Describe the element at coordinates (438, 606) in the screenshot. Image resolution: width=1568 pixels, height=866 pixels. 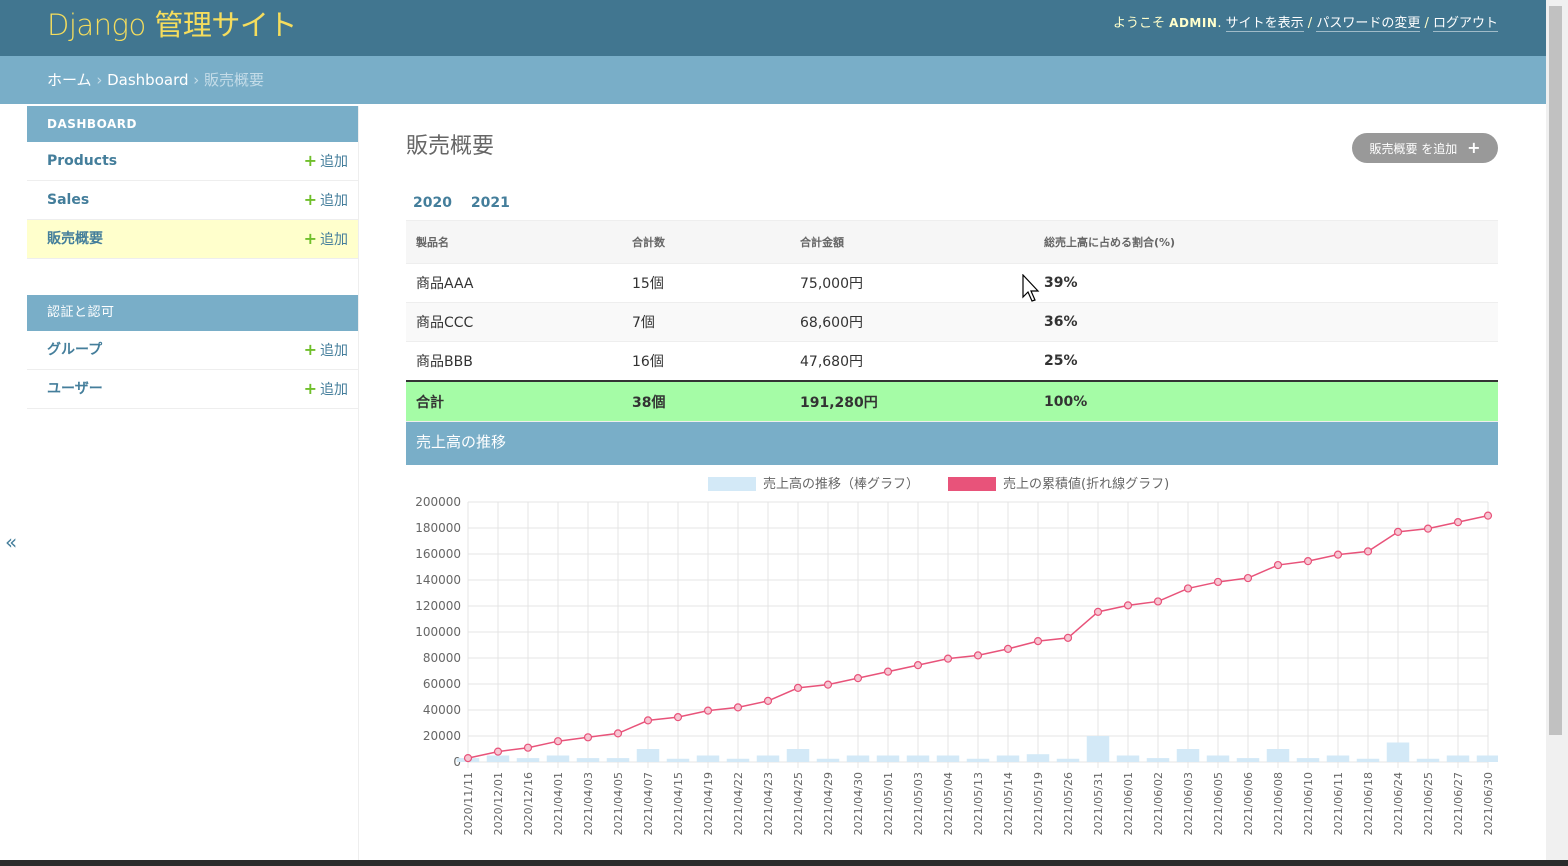
I see `y-tick-label: 120000` at that location.